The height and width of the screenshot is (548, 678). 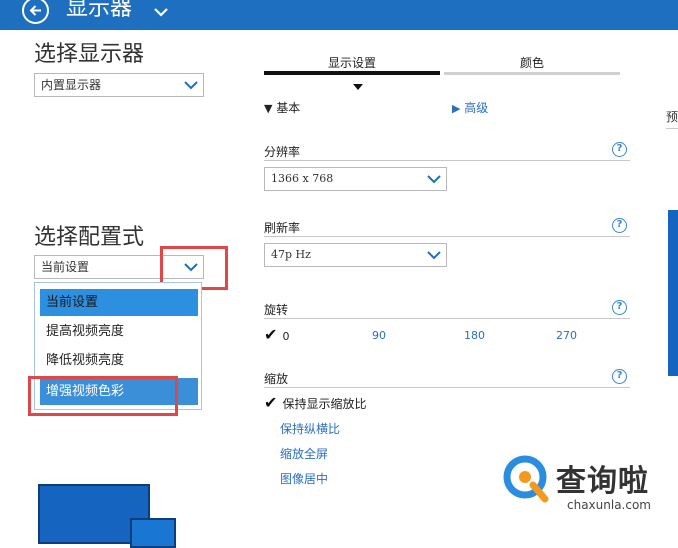 I want to click on profile-select-value: 当前设置, so click(x=65, y=267).